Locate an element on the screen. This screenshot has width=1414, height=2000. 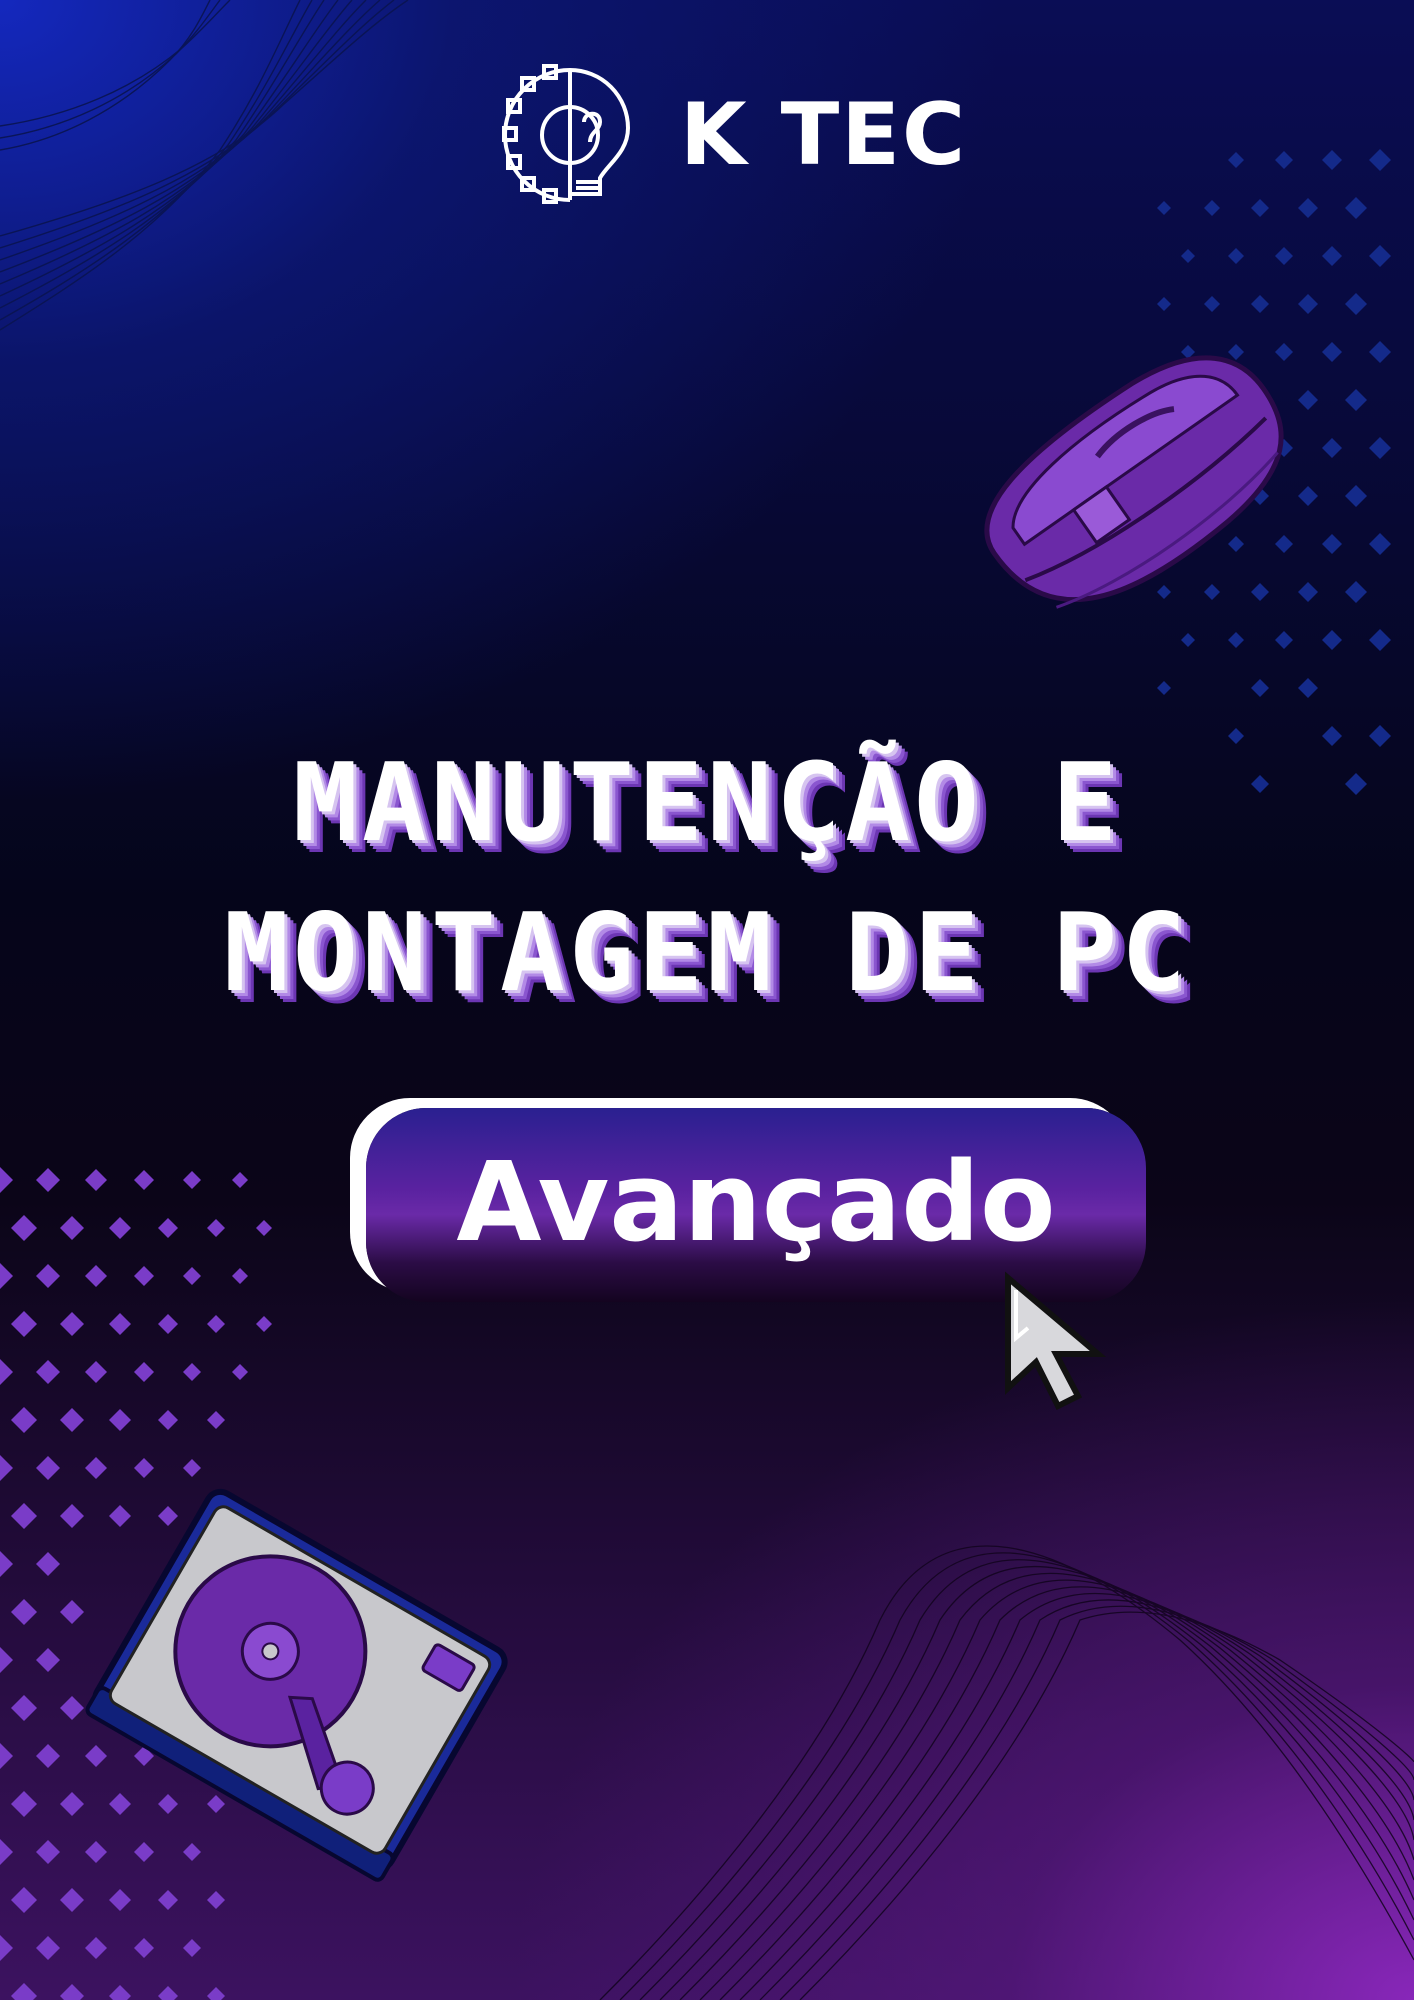
mouse-pointer-icon is located at coordinates (1056, 1341).